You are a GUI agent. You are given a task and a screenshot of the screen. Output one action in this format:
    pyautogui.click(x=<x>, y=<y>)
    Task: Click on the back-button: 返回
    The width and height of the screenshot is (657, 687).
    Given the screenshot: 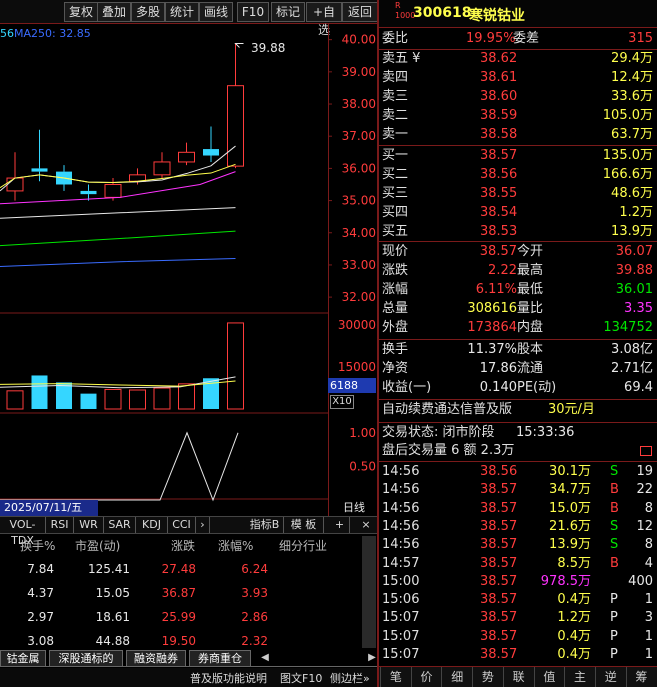 What is the action you would take?
    pyautogui.click(x=360, y=12)
    